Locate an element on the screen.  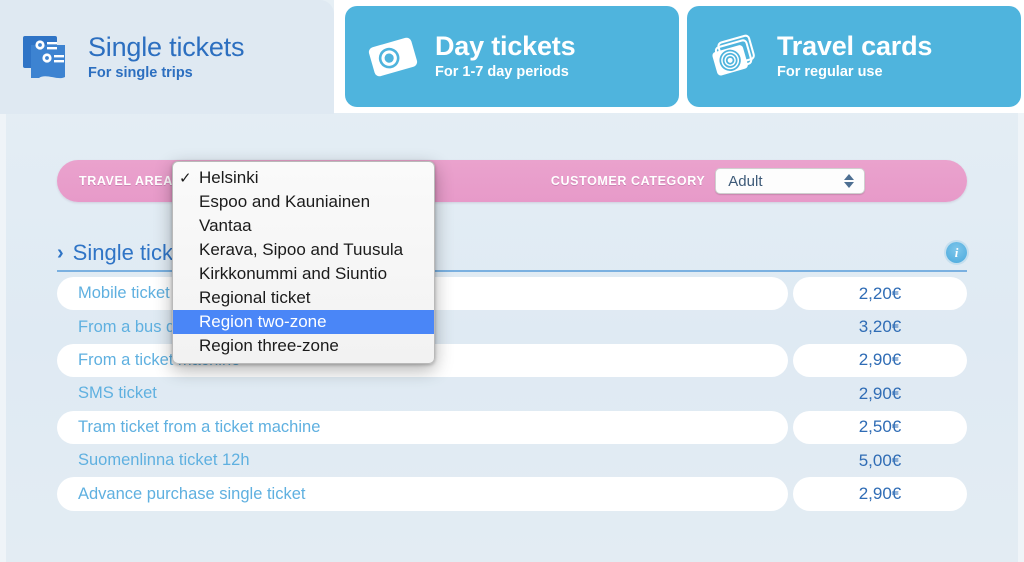
tab-day-tickets-text: Day tickets For 1-7 day periods is located at coordinates (505, 56).